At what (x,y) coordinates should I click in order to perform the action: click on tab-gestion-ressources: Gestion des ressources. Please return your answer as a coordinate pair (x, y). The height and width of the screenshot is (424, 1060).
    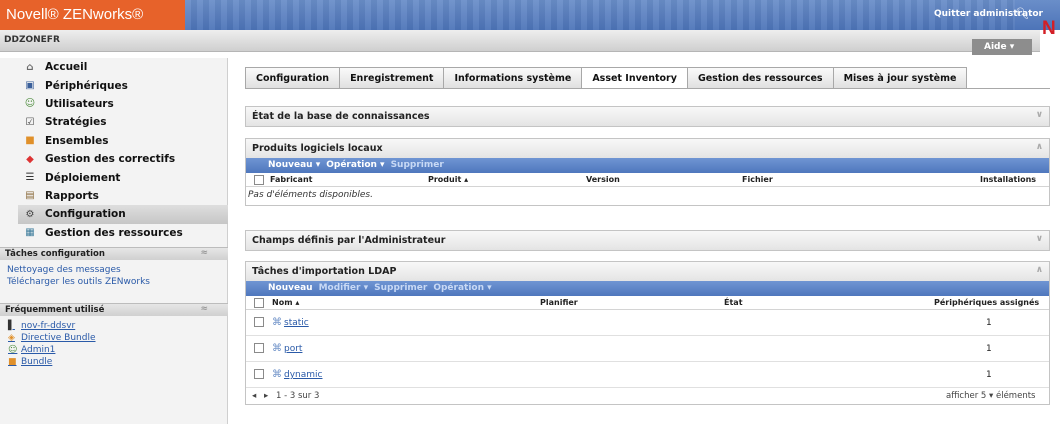
    Looking at the image, I should click on (759, 77).